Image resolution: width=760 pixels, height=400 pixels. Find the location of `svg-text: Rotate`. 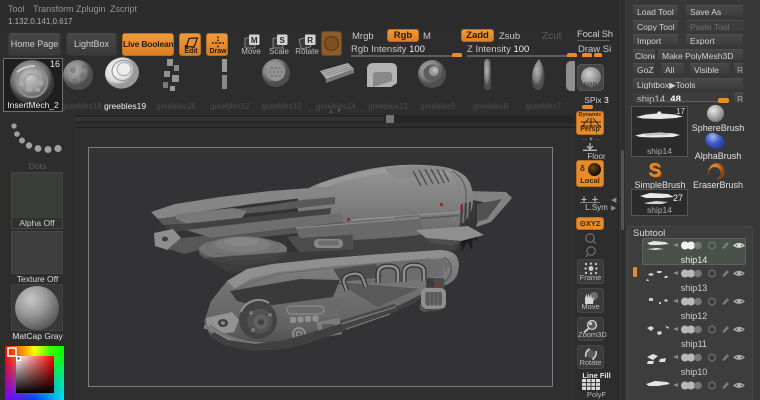

svg-text: Rotate is located at coordinates (307, 51).